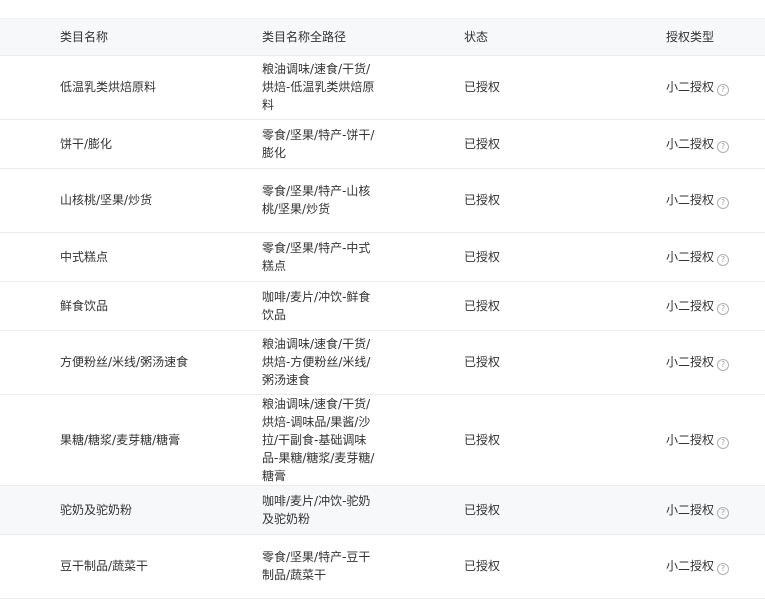 The image size is (765, 599). I want to click on category-path-cell: 零食/坚果/特产-中式糕点, so click(316, 256).